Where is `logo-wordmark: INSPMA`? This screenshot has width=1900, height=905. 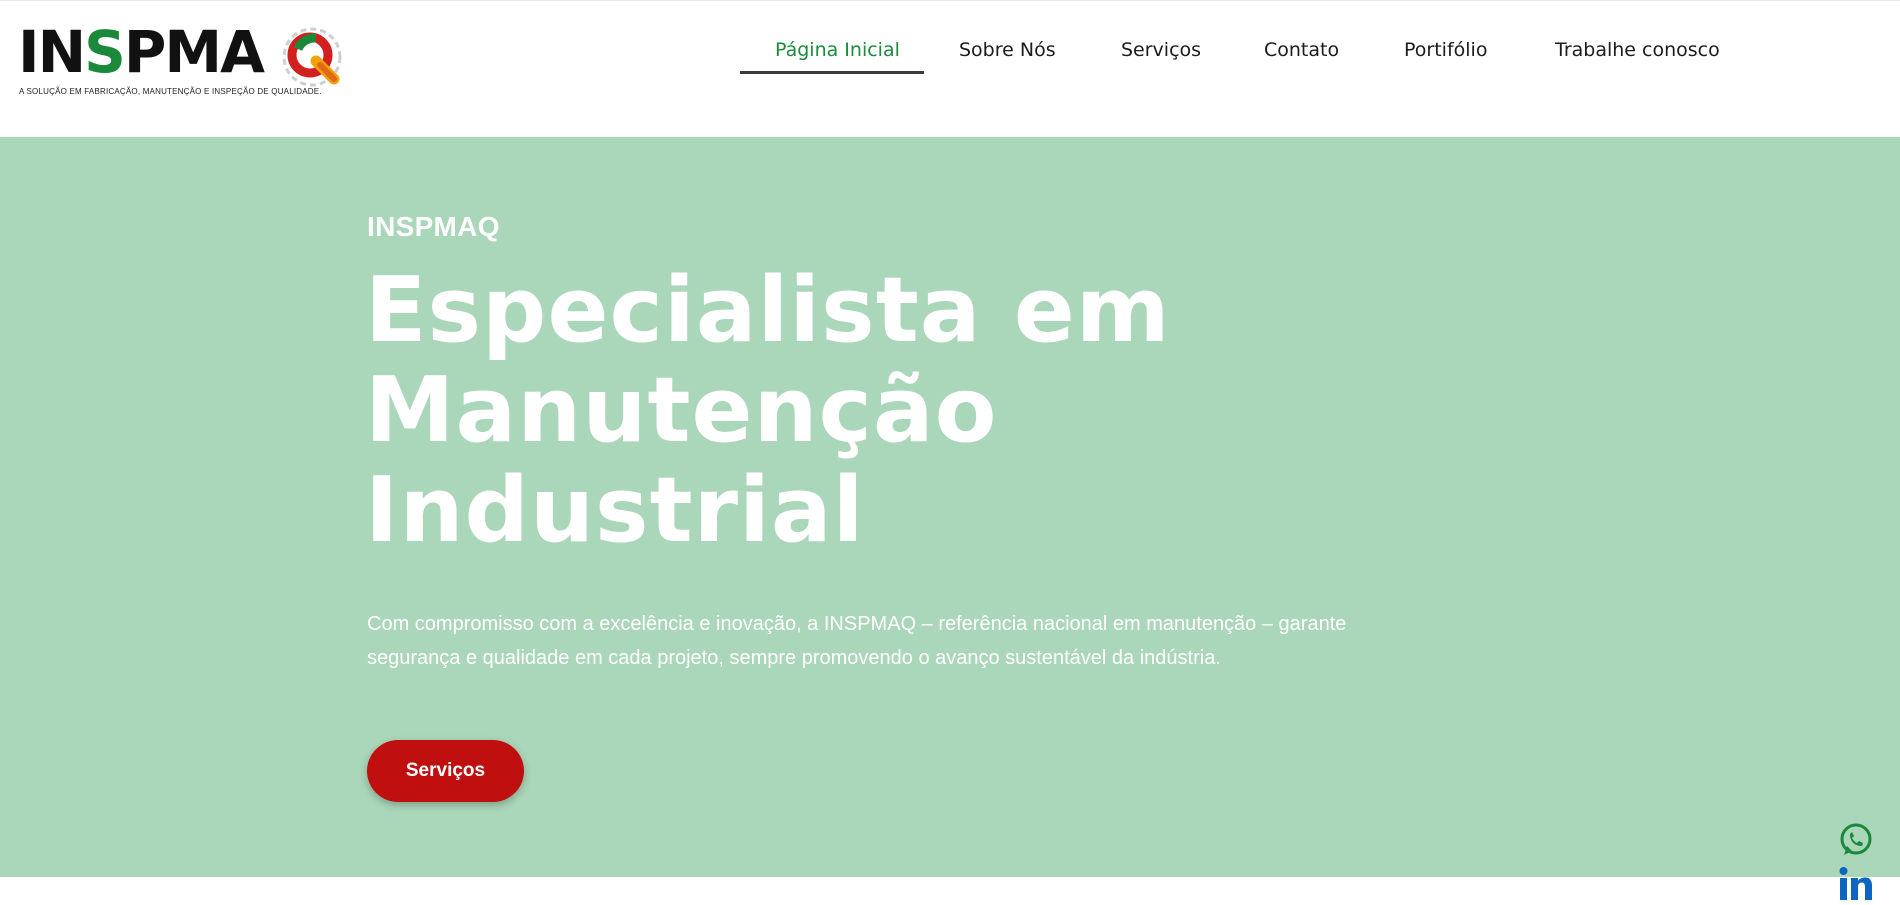
logo-wordmark: INSPMA is located at coordinates (141, 52).